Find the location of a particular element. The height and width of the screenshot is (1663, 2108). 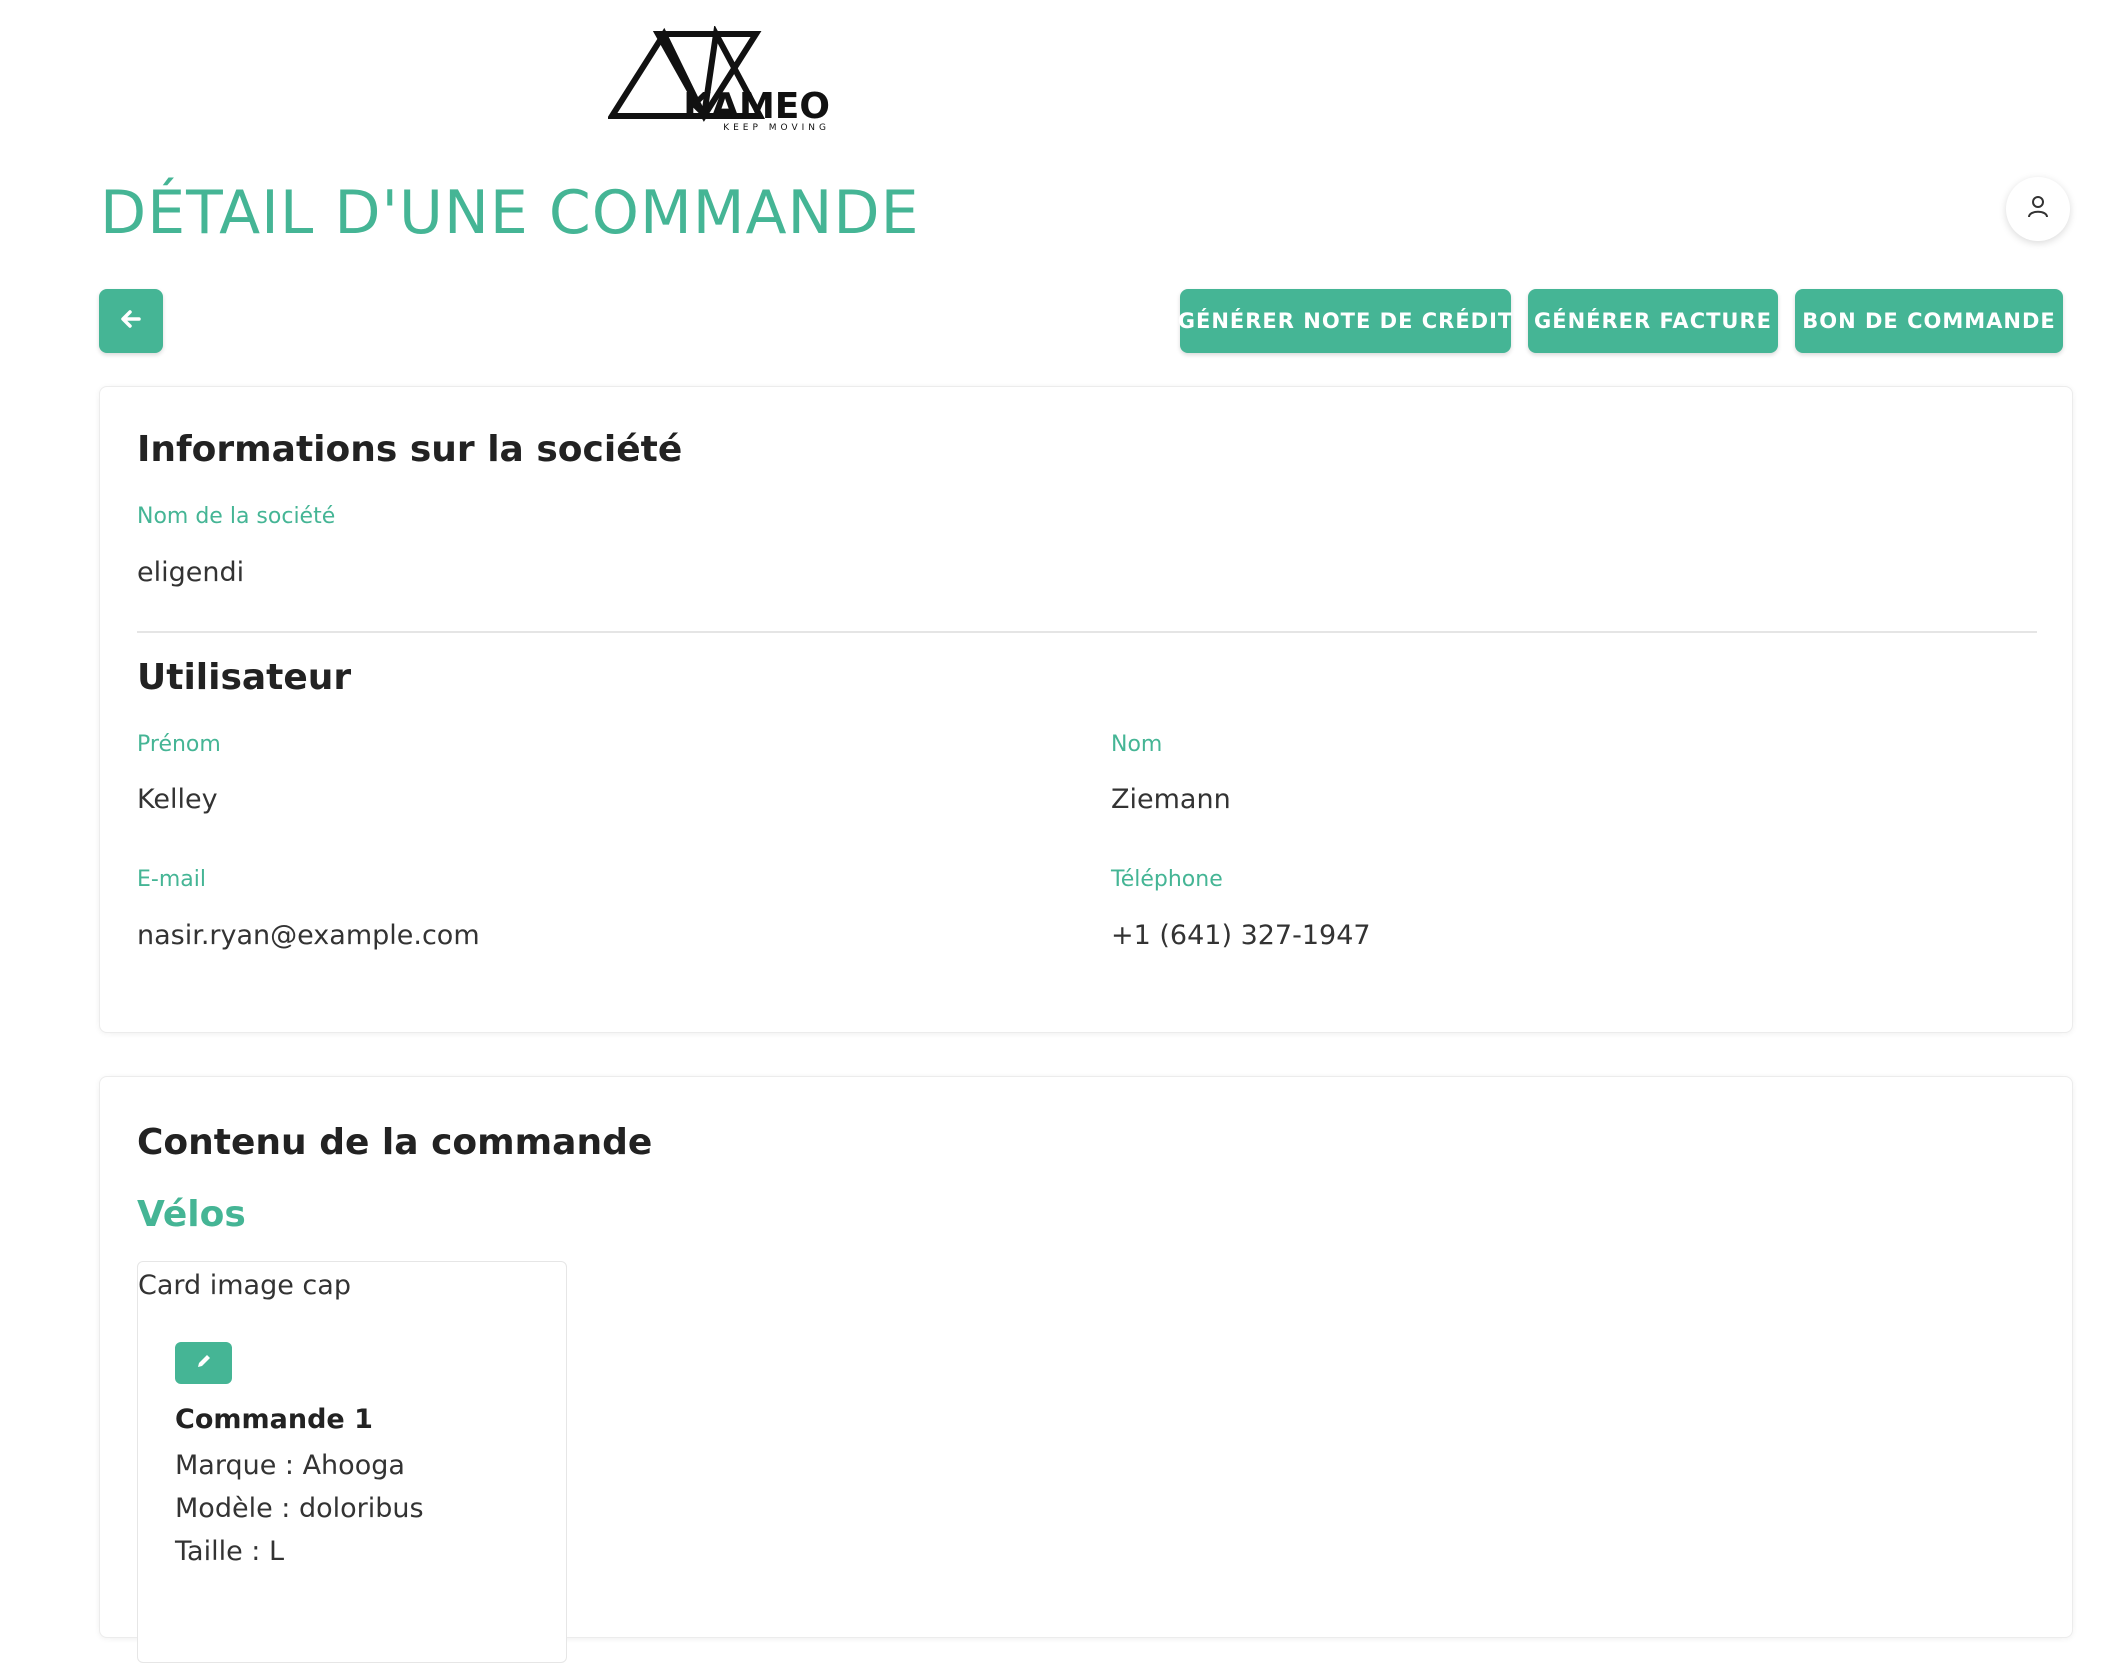

company-name-label: Nom de la société is located at coordinates (236, 516).